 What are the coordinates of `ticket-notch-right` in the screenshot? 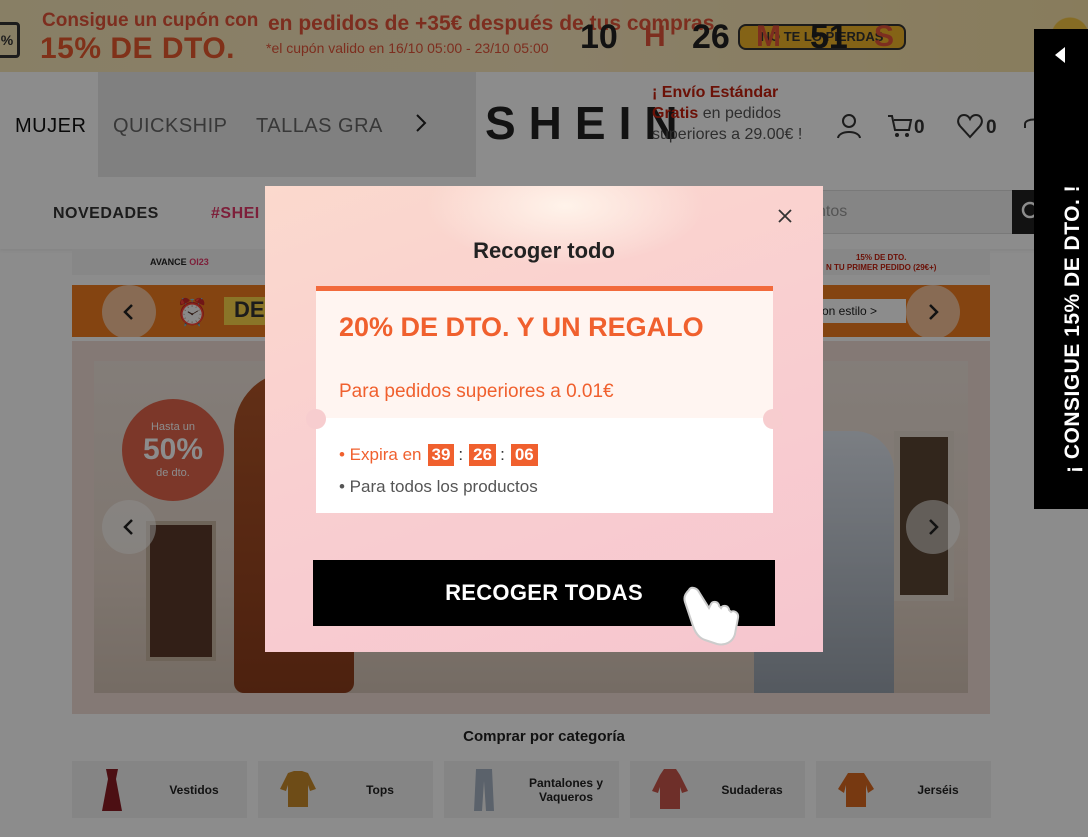 It's located at (773, 419).